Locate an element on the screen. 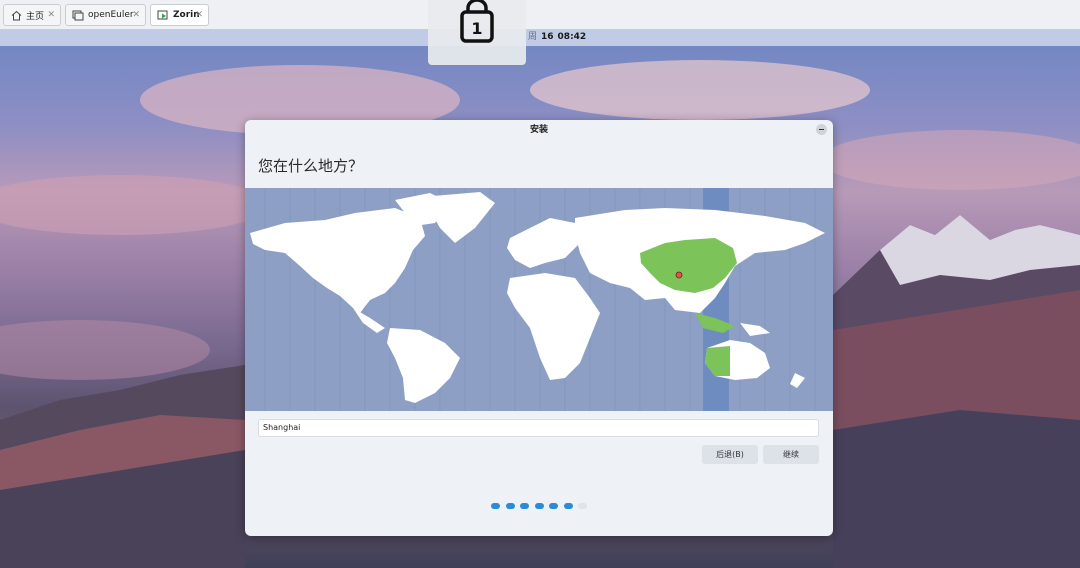 Image resolution: width=1080 pixels, height=568 pixels. lock-overlay: 1 is located at coordinates (477, 32).